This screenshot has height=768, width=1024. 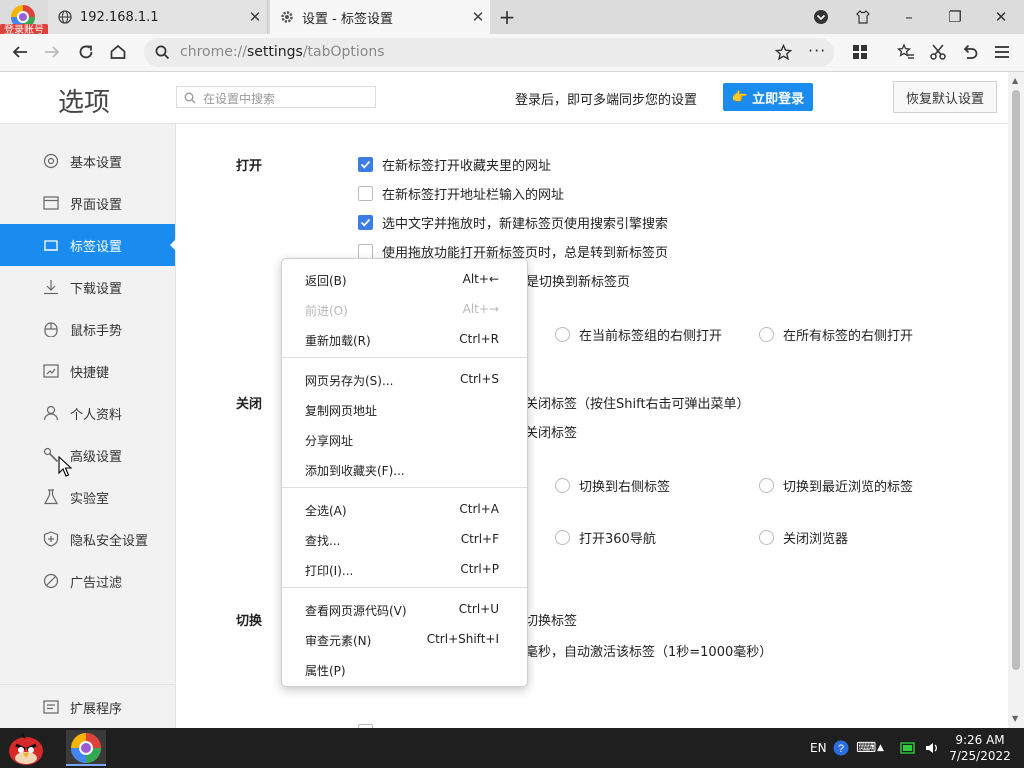 What do you see at coordinates (404, 639) in the screenshot?
I see `ctx-inspect: 审查元素(N) Ctrl+Shift+I` at bounding box center [404, 639].